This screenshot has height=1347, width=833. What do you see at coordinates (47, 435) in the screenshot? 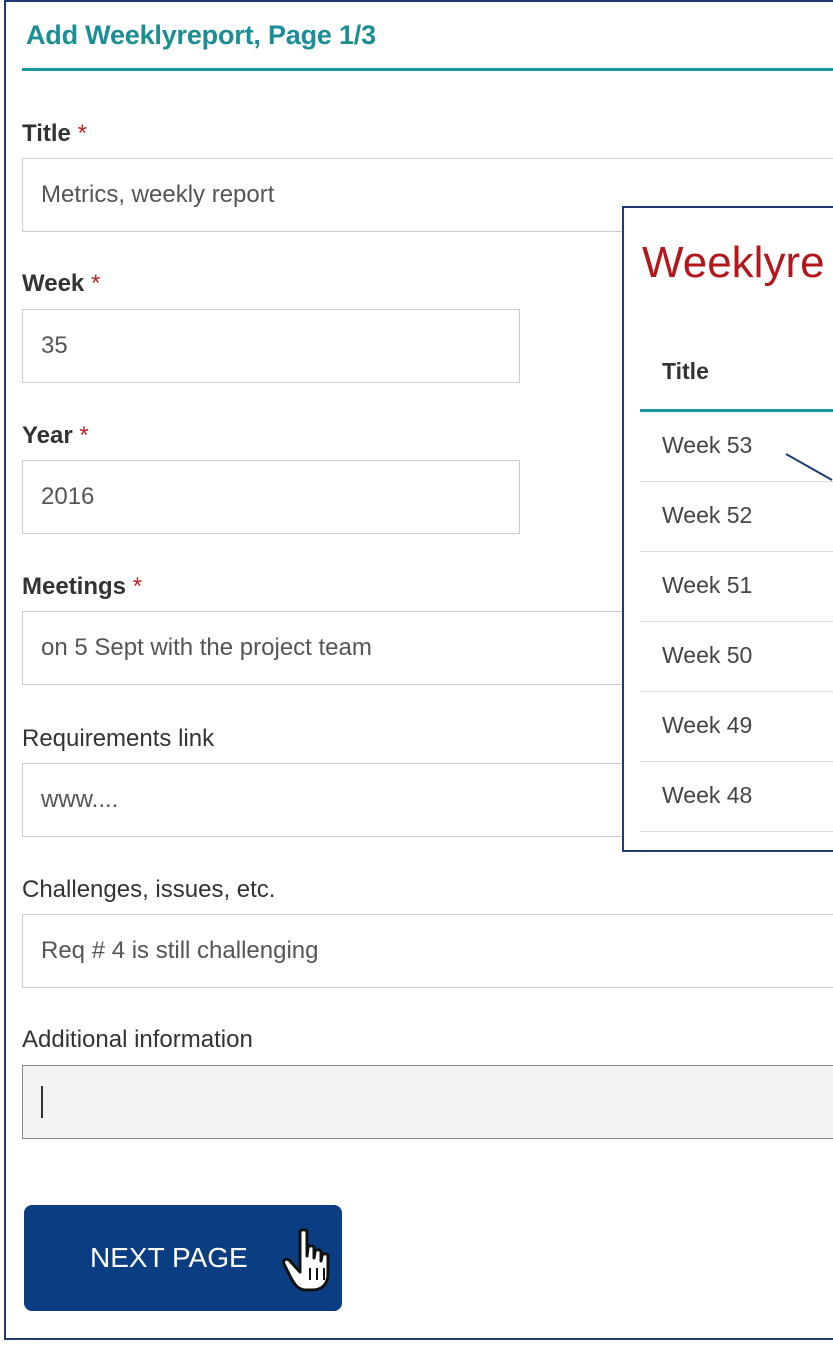
I see `year-label-text: Year` at bounding box center [47, 435].